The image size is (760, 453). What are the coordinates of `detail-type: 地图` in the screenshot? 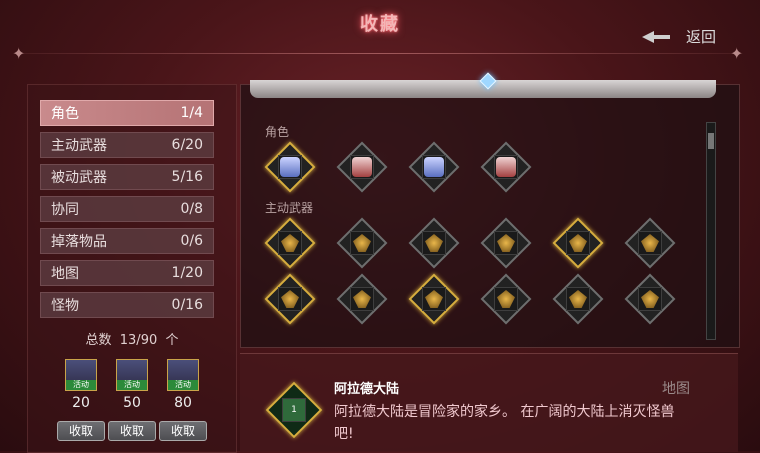 It's located at (676, 389).